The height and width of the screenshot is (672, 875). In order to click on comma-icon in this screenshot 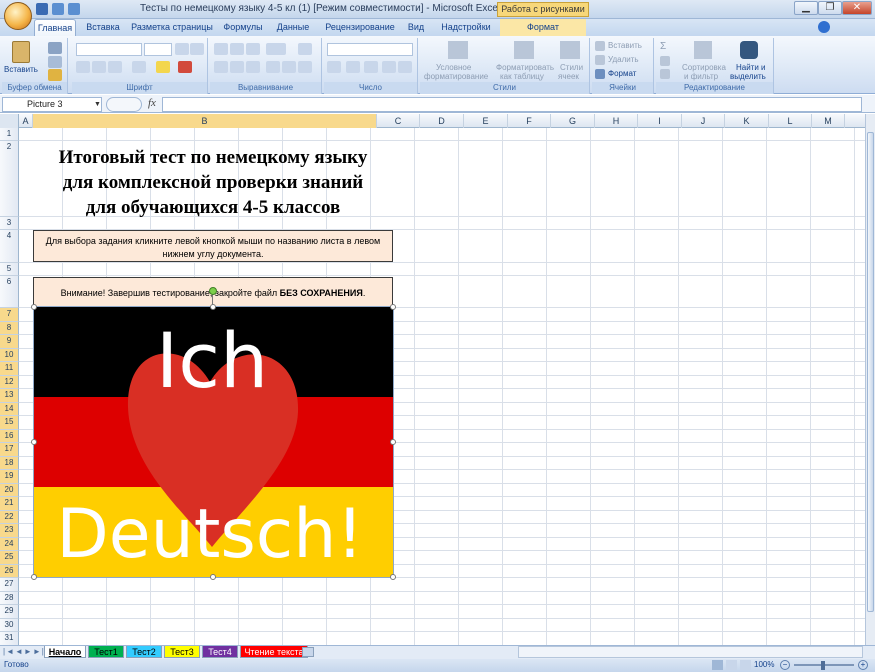, I will do `click(371, 67)`.